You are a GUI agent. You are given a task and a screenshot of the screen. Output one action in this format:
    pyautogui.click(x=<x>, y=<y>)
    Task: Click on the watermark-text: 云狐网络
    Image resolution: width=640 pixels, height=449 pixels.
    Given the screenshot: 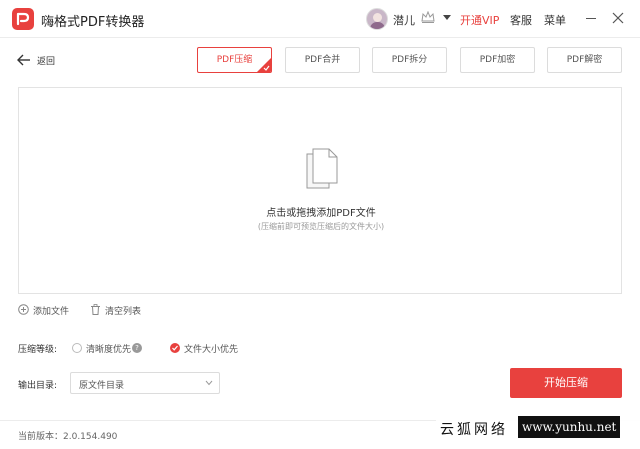 What is the action you would take?
    pyautogui.click(x=474, y=430)
    